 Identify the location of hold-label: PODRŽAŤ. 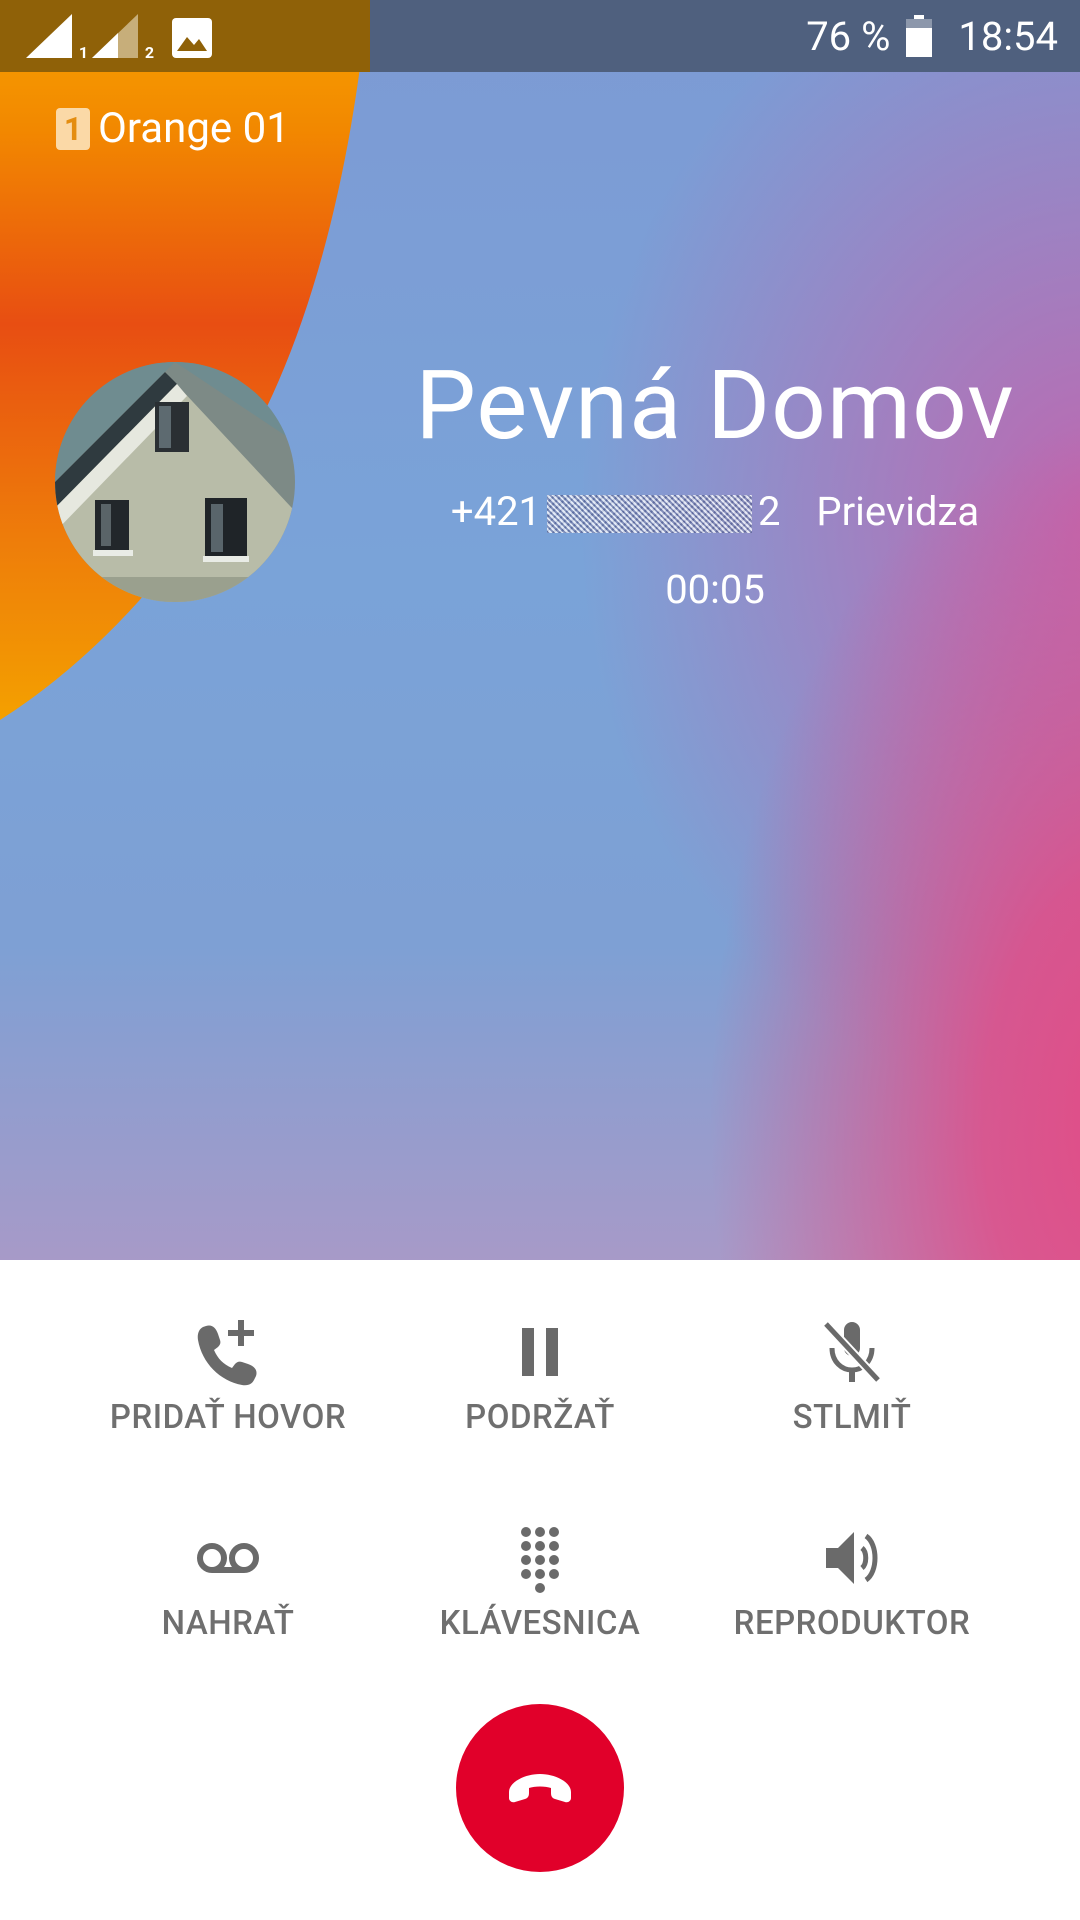
(540, 1417).